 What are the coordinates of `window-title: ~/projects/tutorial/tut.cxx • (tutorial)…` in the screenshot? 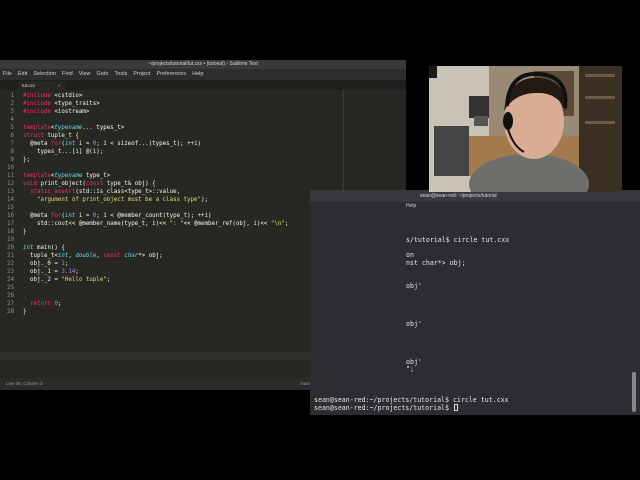 It's located at (203, 64).